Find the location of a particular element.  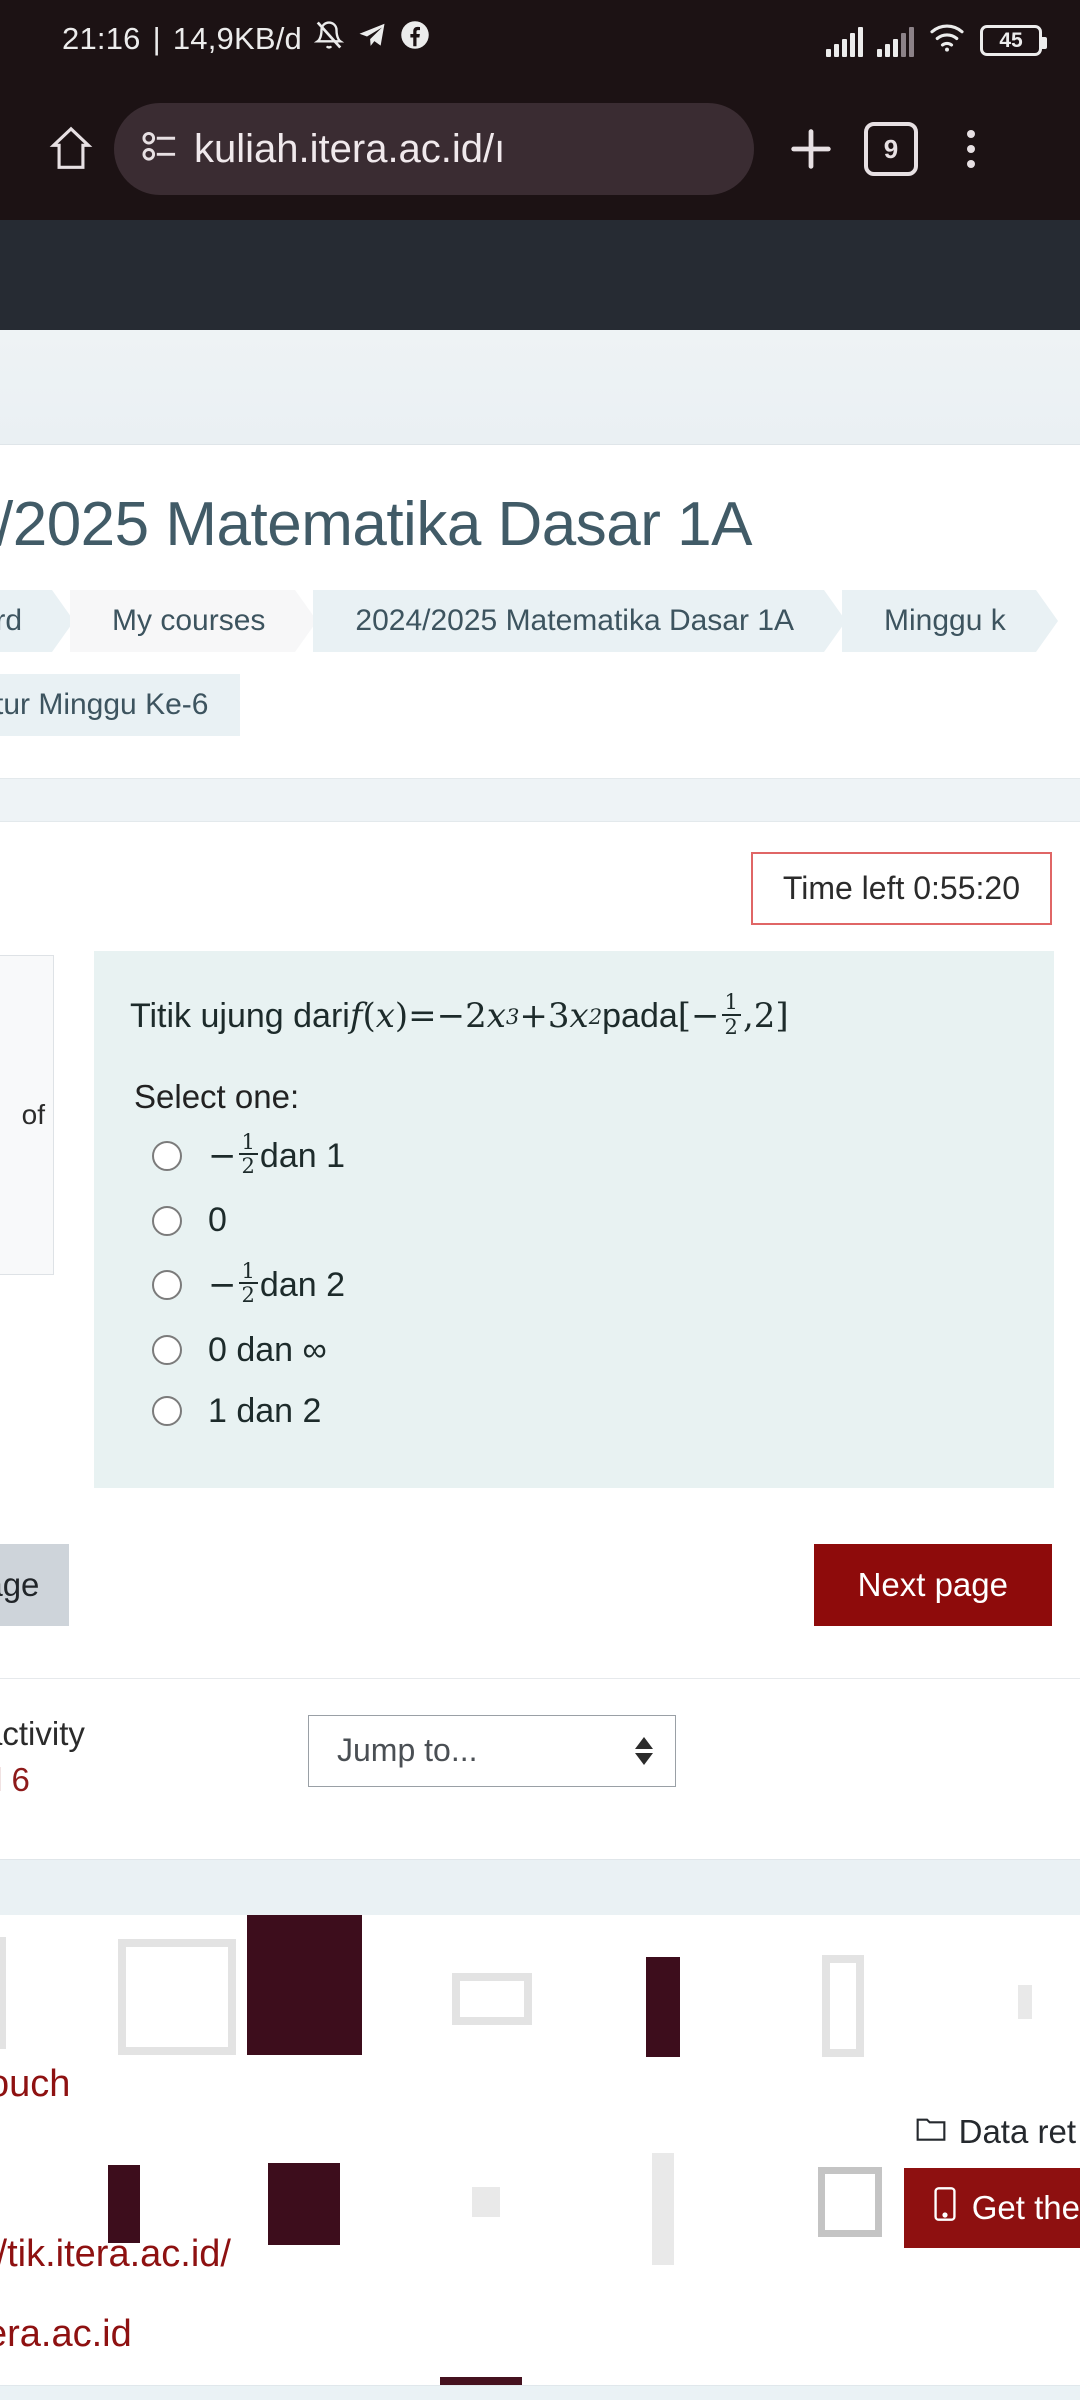

chevron-updown-icon is located at coordinates (644, 1750).